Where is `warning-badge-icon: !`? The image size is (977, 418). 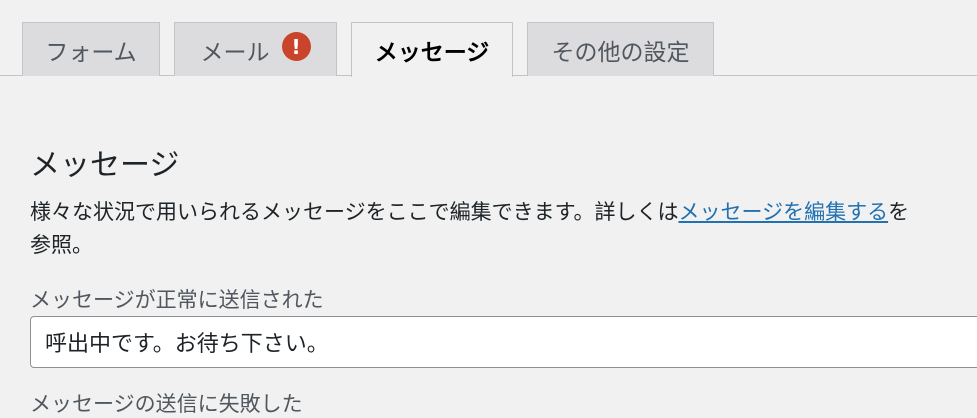
warning-badge-icon: ! is located at coordinates (296, 46).